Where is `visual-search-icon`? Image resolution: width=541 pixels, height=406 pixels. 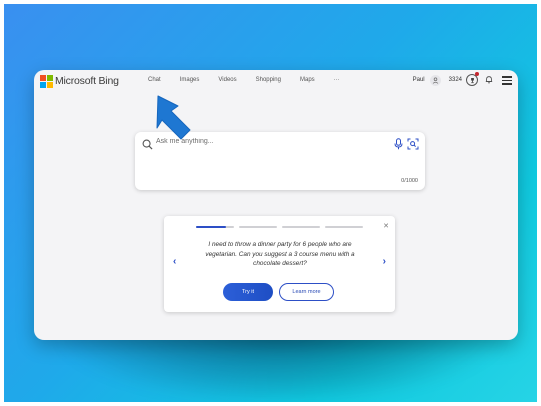
visual-search-icon is located at coordinates (413, 144).